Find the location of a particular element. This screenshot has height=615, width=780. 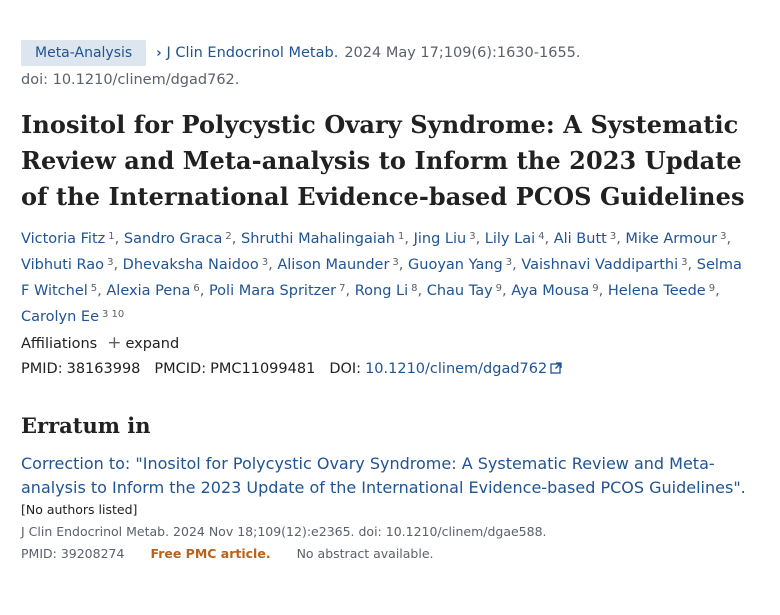

author-item: Guoyan Yang 3 is located at coordinates (460, 265).